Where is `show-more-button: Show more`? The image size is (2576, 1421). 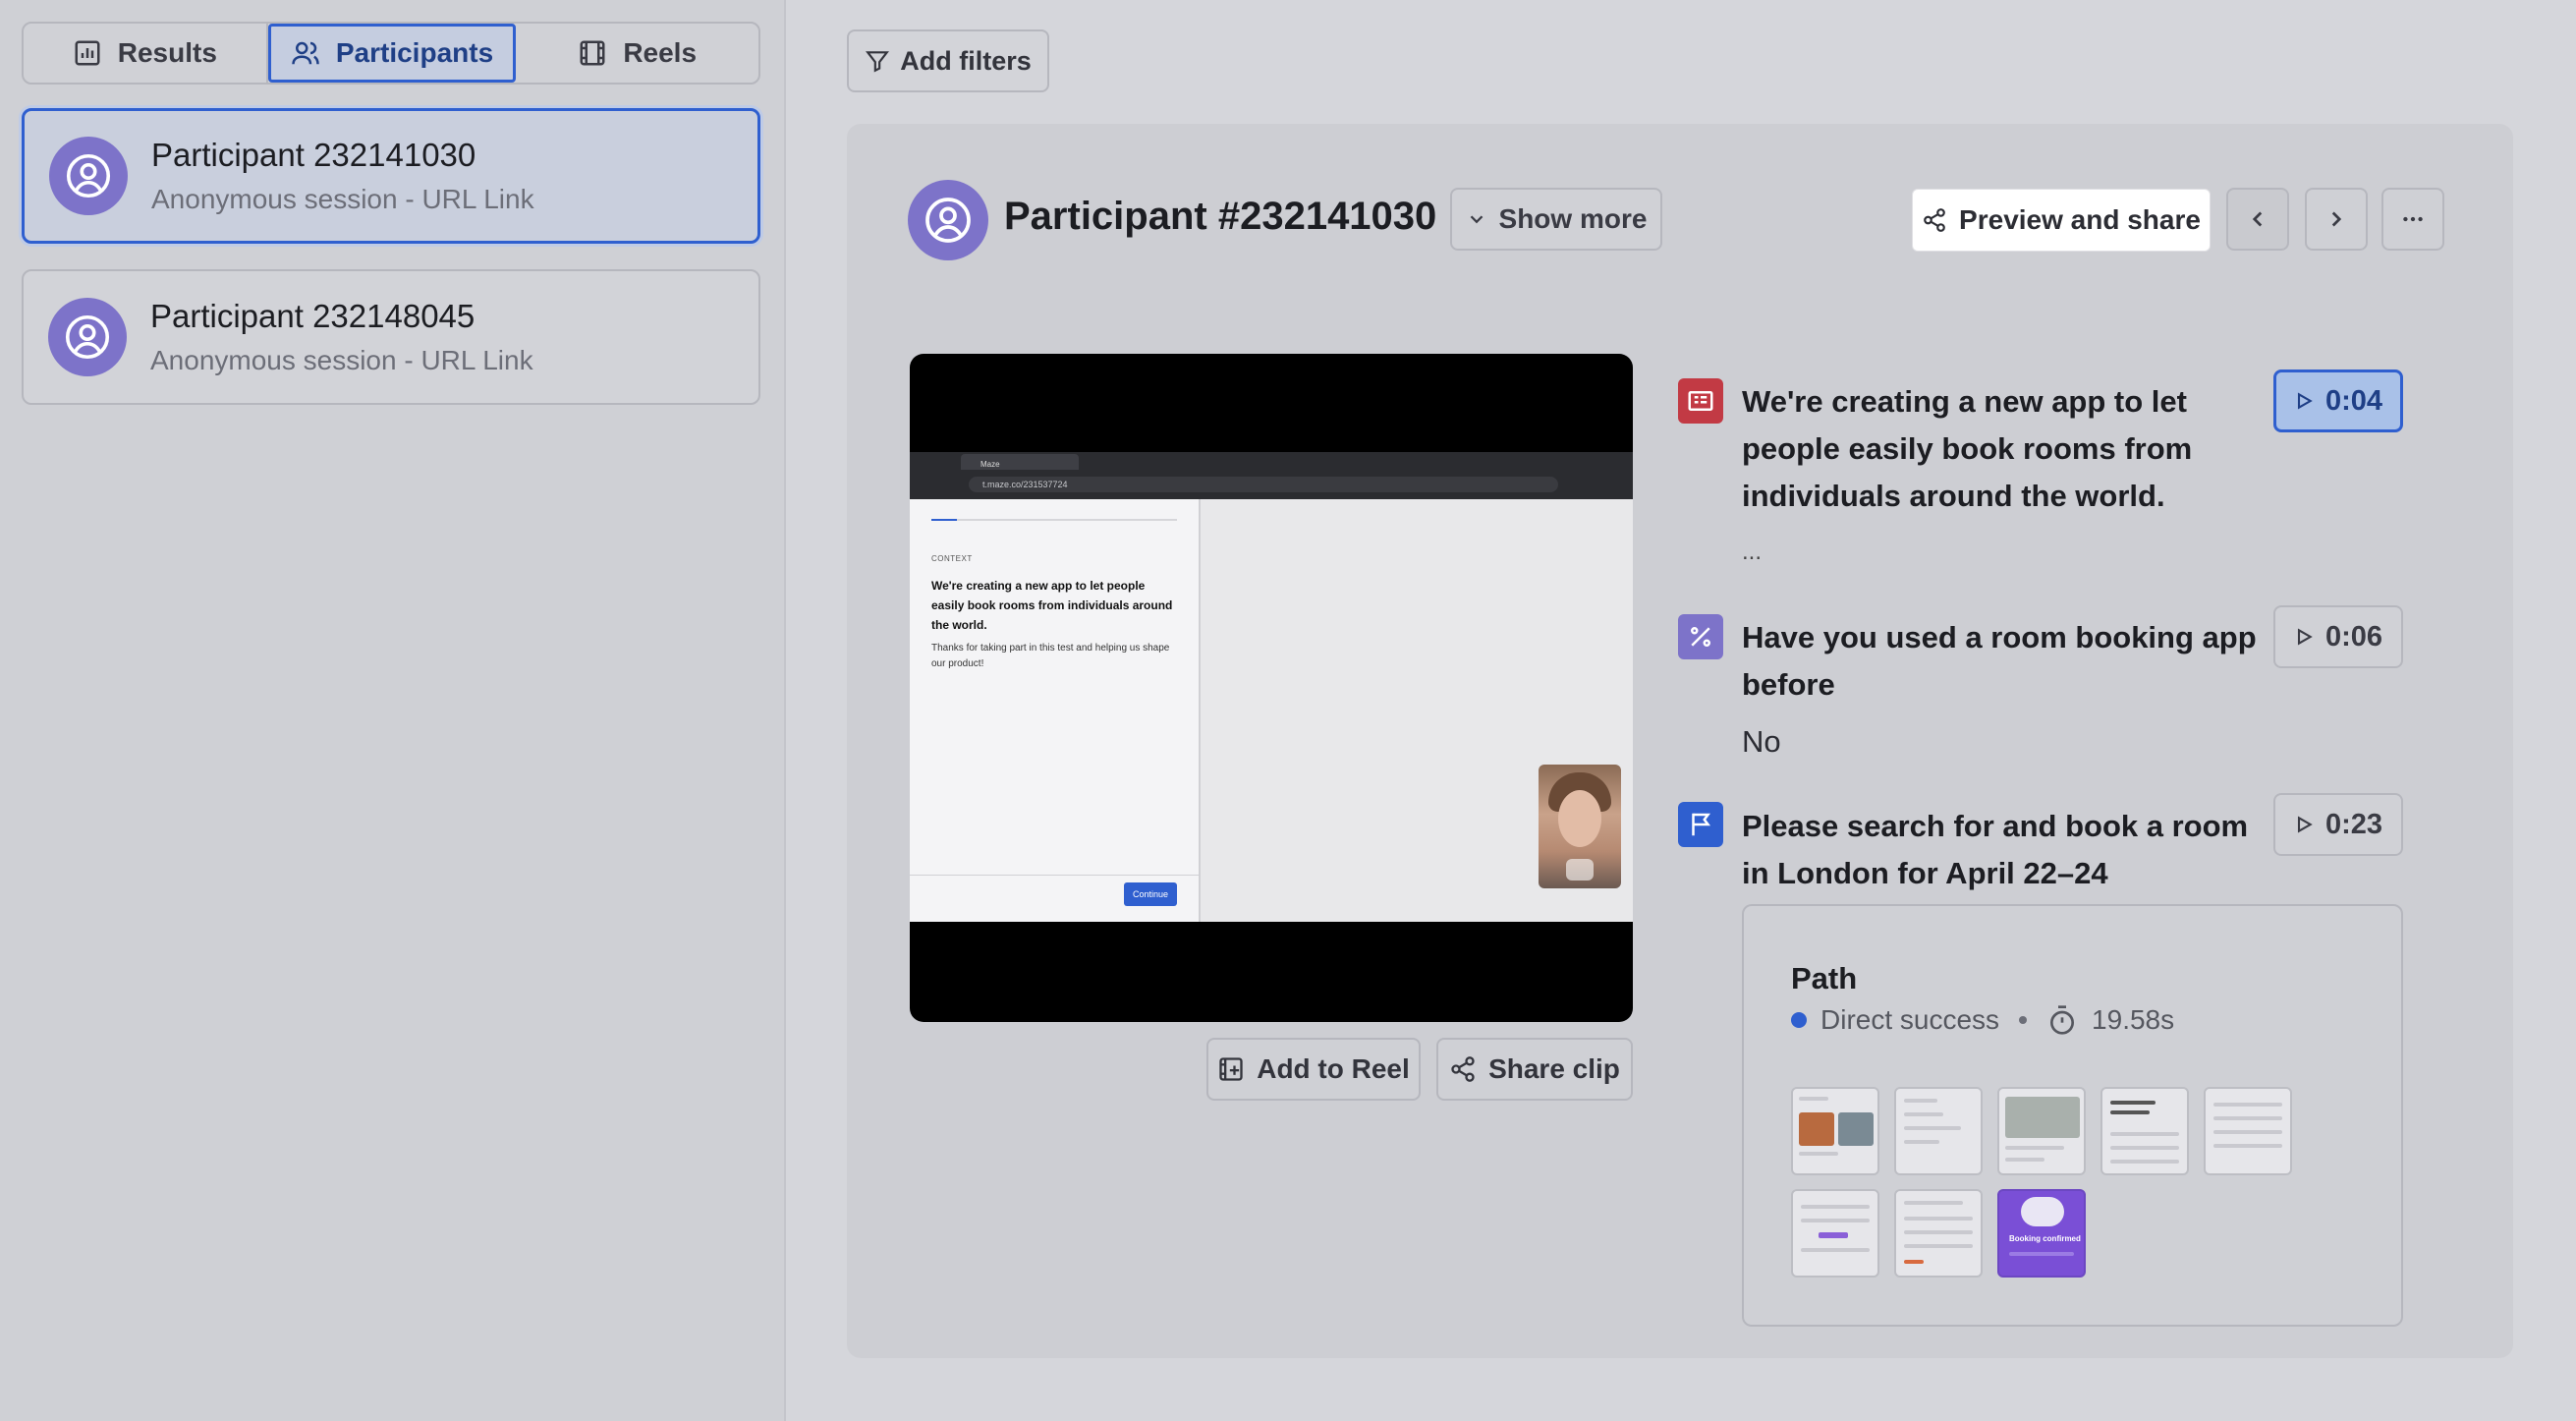 show-more-button: Show more is located at coordinates (1556, 219).